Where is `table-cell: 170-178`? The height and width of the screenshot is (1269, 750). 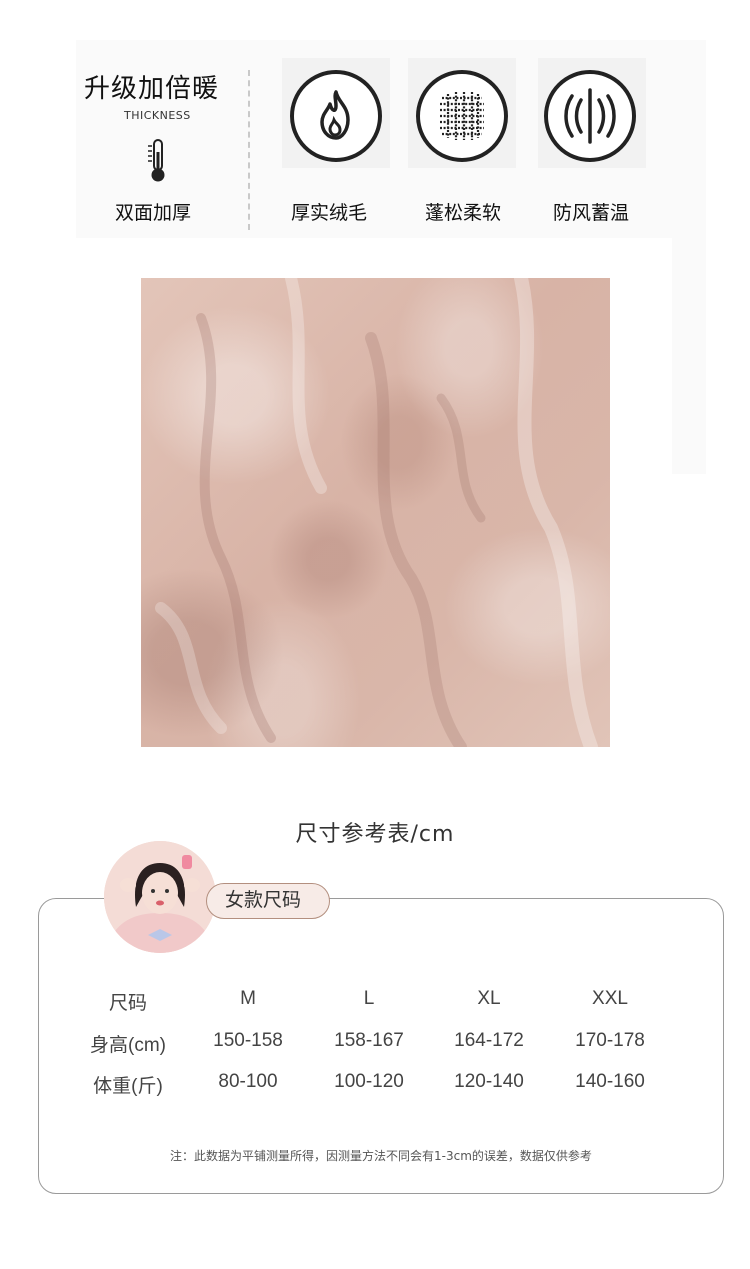
table-cell: 170-178 is located at coordinates (610, 1040).